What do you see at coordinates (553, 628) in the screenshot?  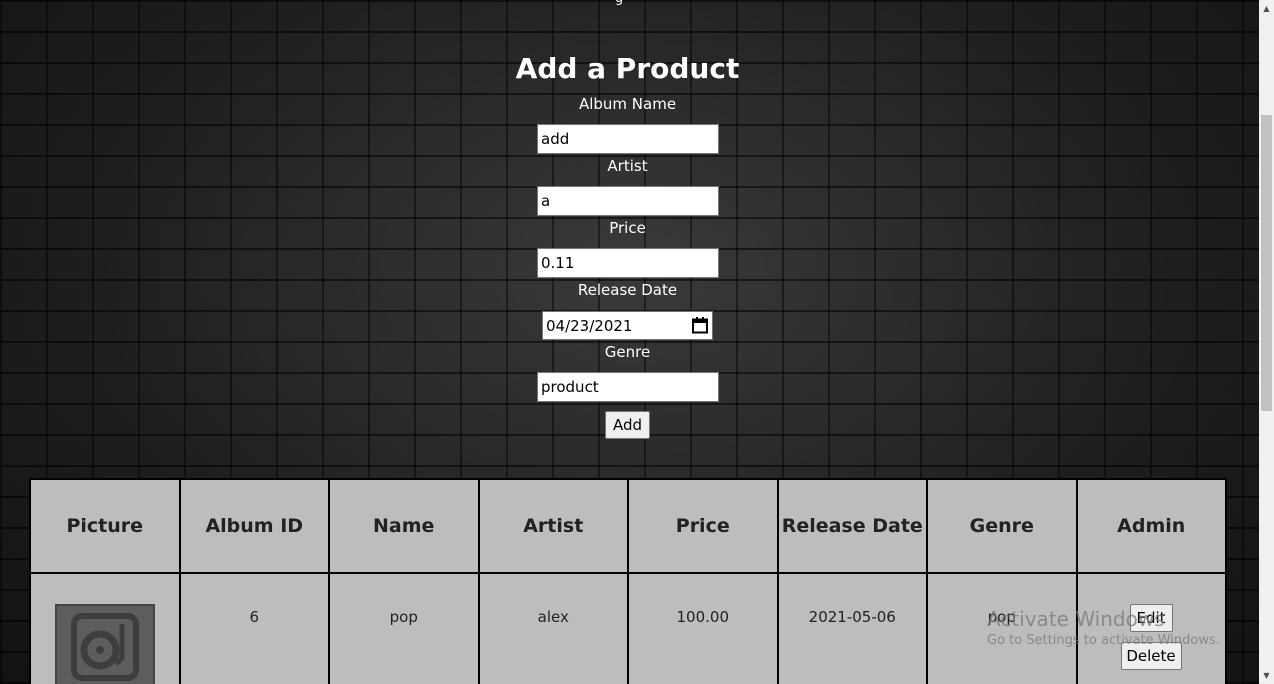 I see `cell-artist: alex` at bounding box center [553, 628].